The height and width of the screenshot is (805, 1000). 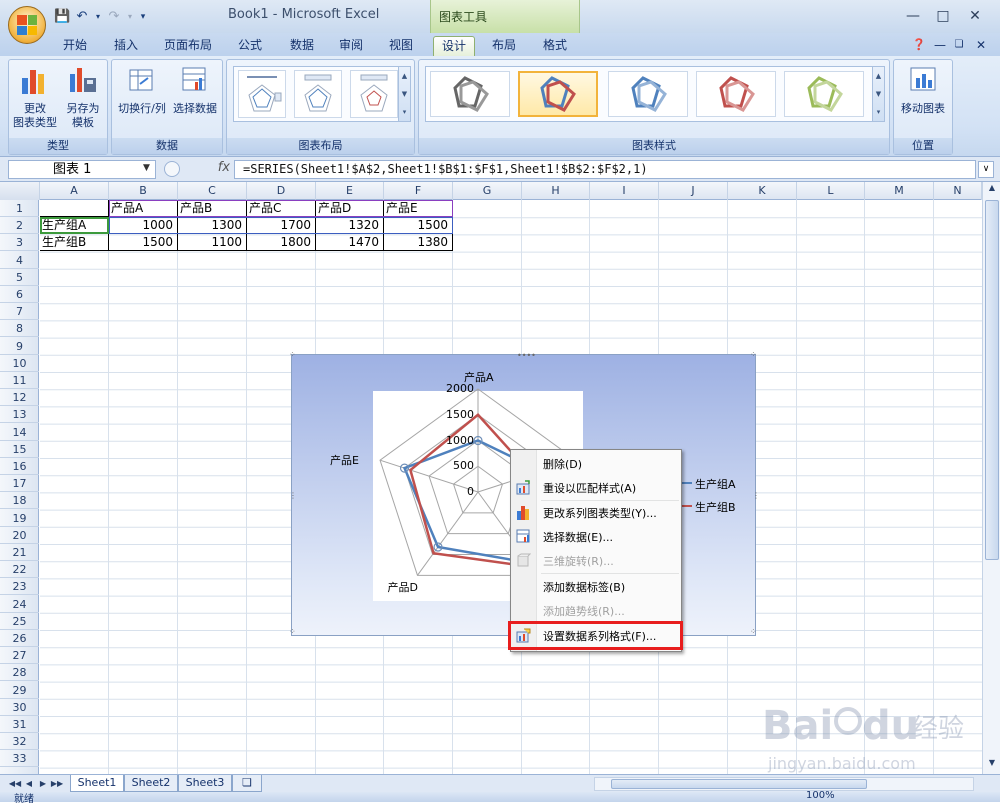 I want to click on layout-gallery-scroll: ▲ ▼ ▾, so click(x=404, y=94).